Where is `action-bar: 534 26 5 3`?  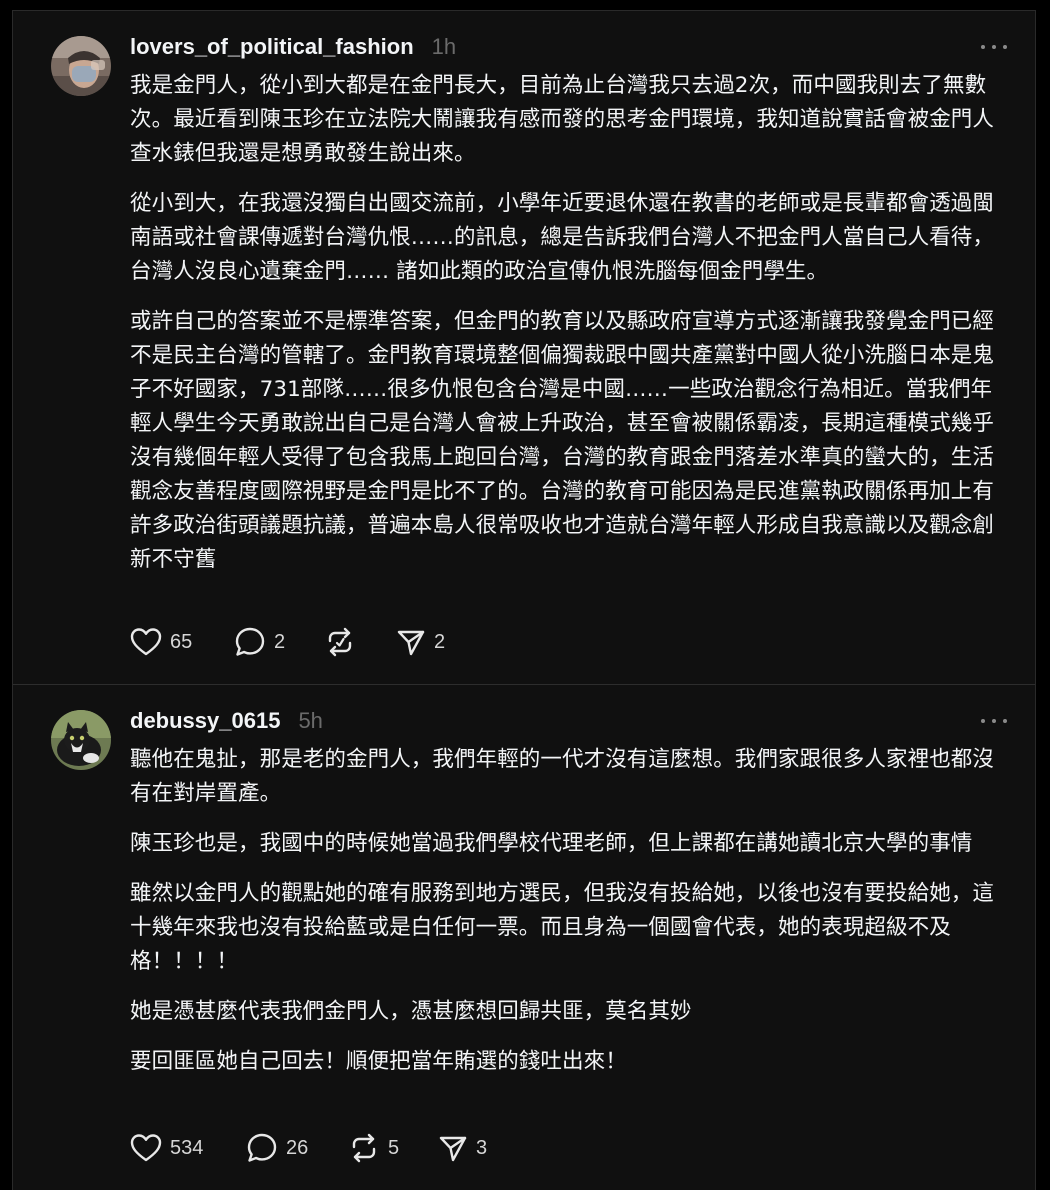
action-bar: 534 26 5 3 is located at coordinates (308, 1148).